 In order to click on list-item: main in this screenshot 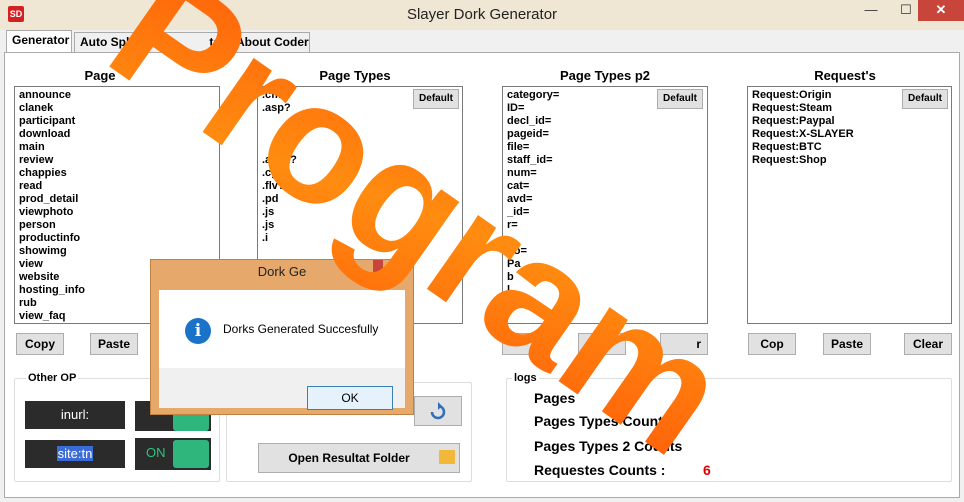, I will do `click(117, 147)`.